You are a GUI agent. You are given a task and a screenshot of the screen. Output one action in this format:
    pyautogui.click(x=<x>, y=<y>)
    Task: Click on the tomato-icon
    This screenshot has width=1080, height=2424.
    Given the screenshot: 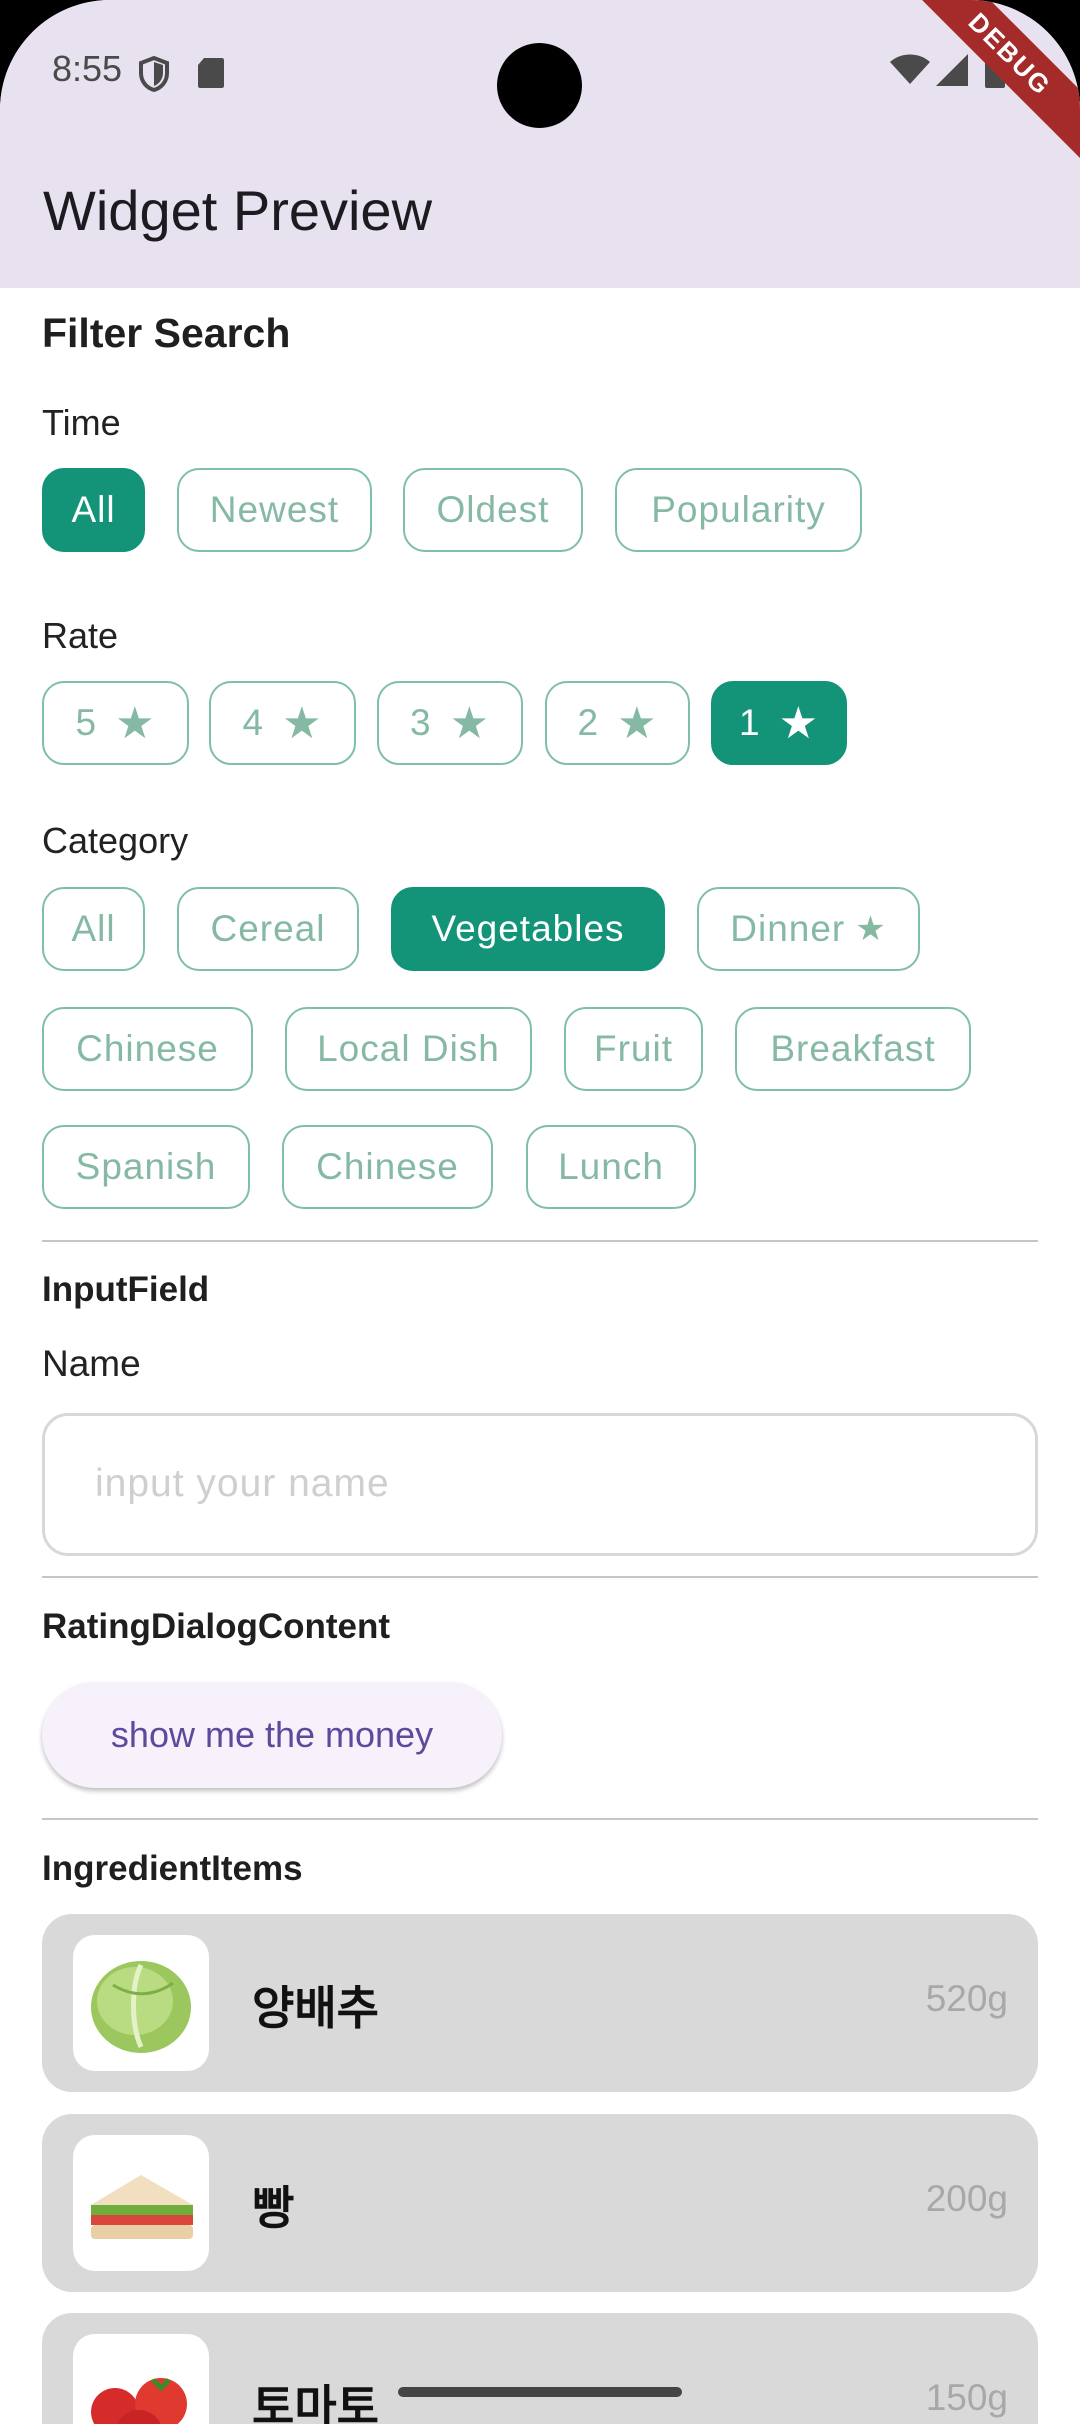 What is the action you would take?
    pyautogui.click(x=141, y=2379)
    